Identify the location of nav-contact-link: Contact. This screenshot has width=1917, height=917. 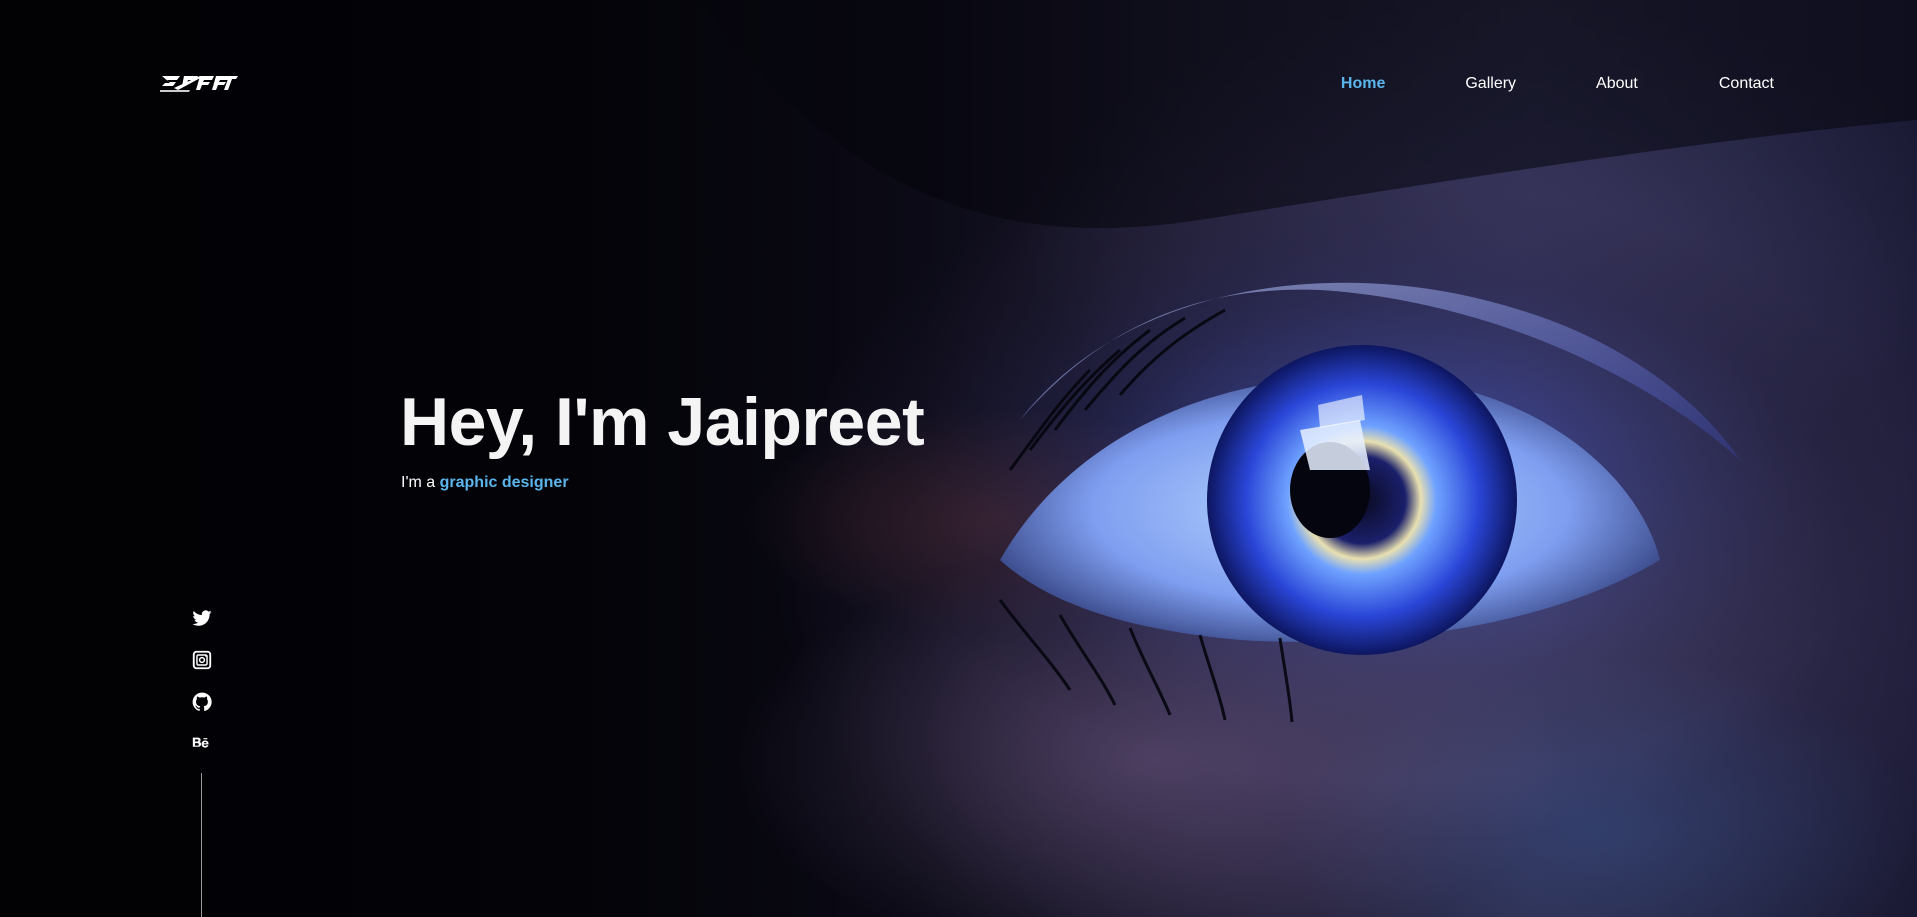
(1746, 84).